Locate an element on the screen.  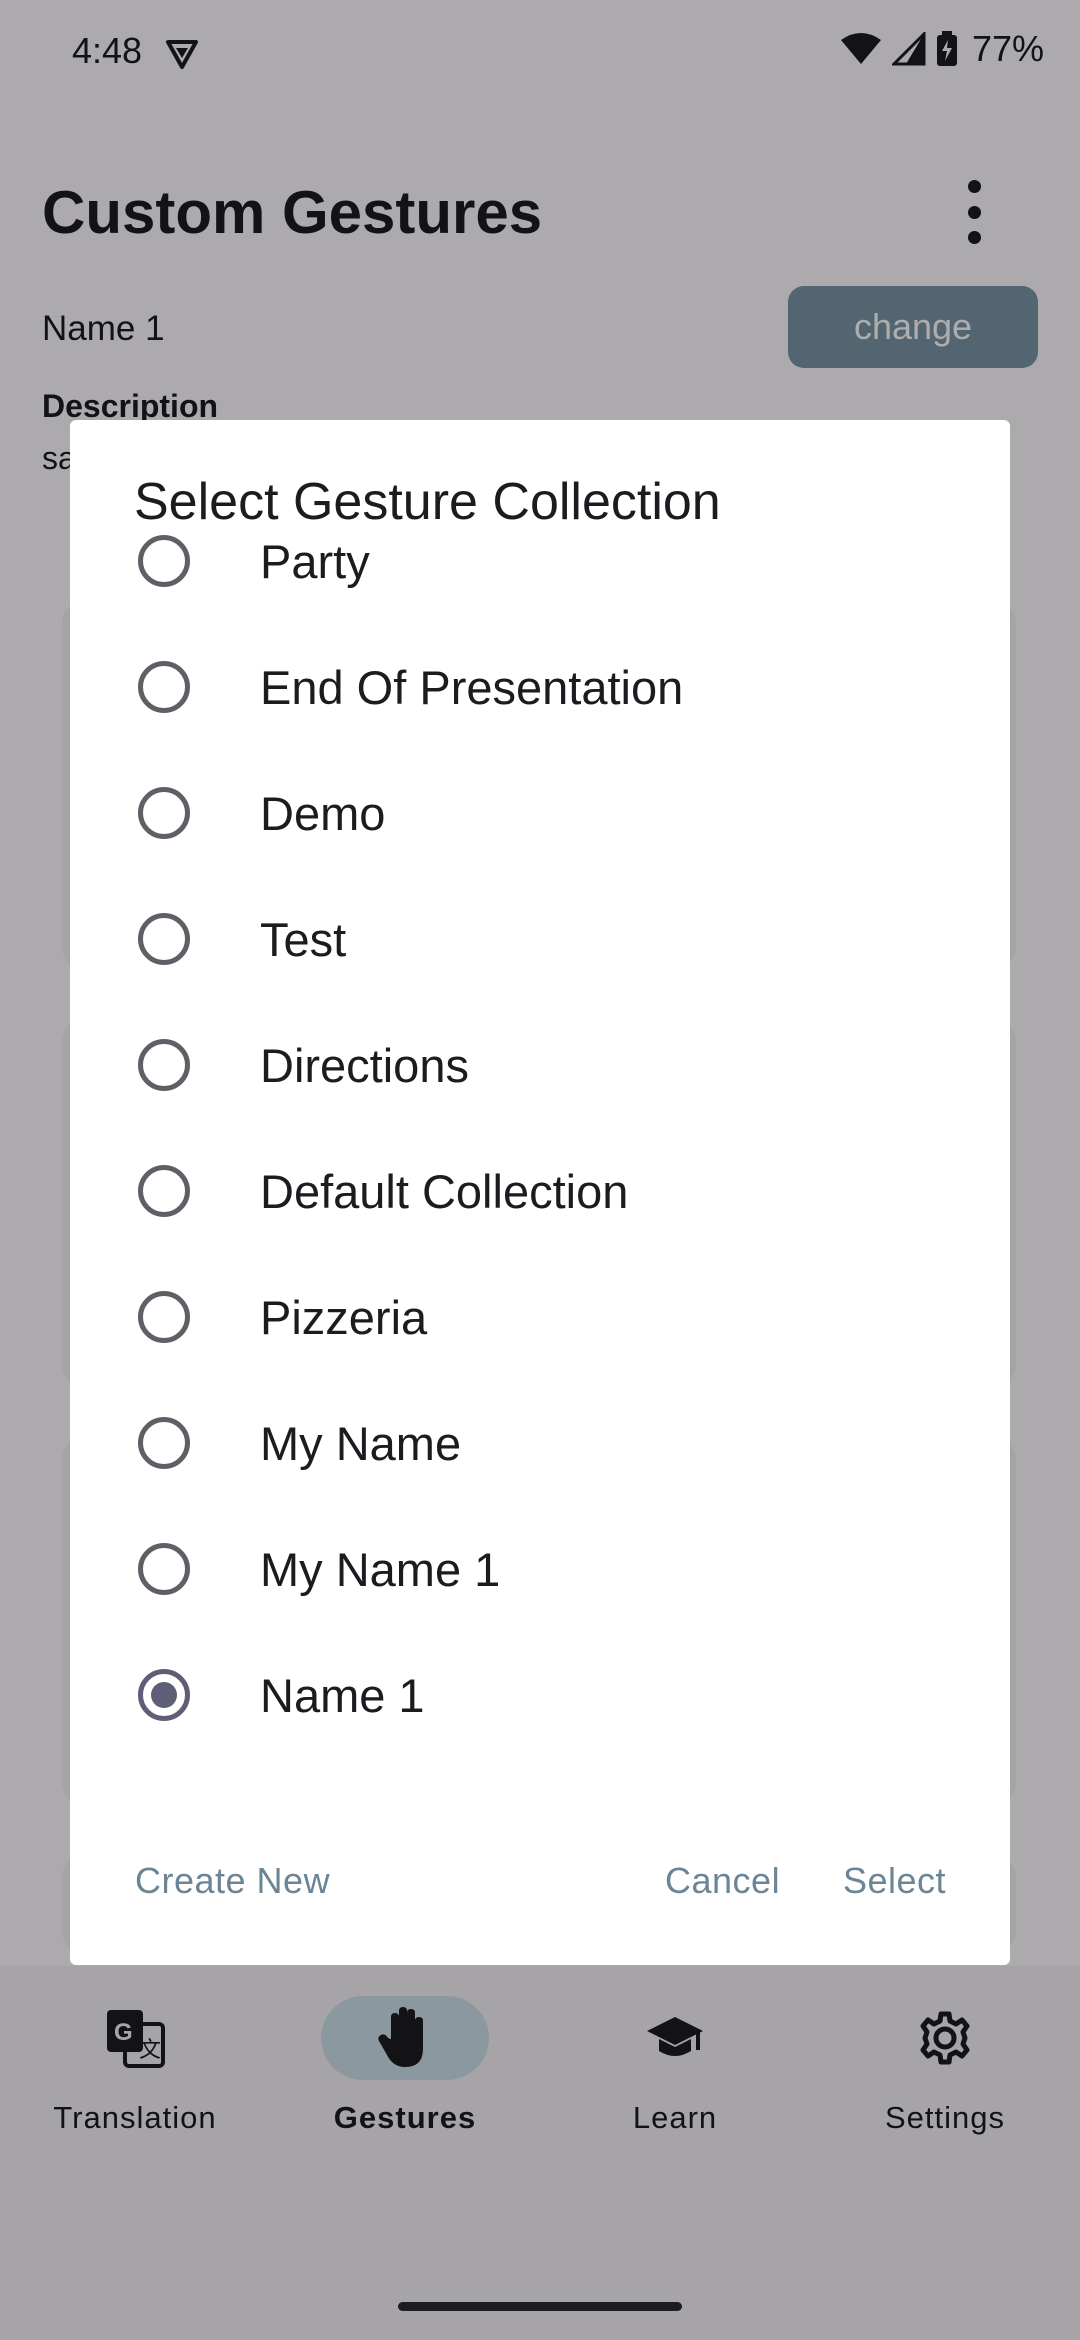
collection-option-directions: Directions is located at coordinates (540, 1065).